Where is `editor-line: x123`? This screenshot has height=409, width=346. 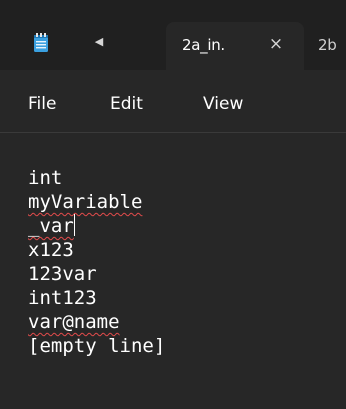 editor-line: x123 is located at coordinates (51, 250).